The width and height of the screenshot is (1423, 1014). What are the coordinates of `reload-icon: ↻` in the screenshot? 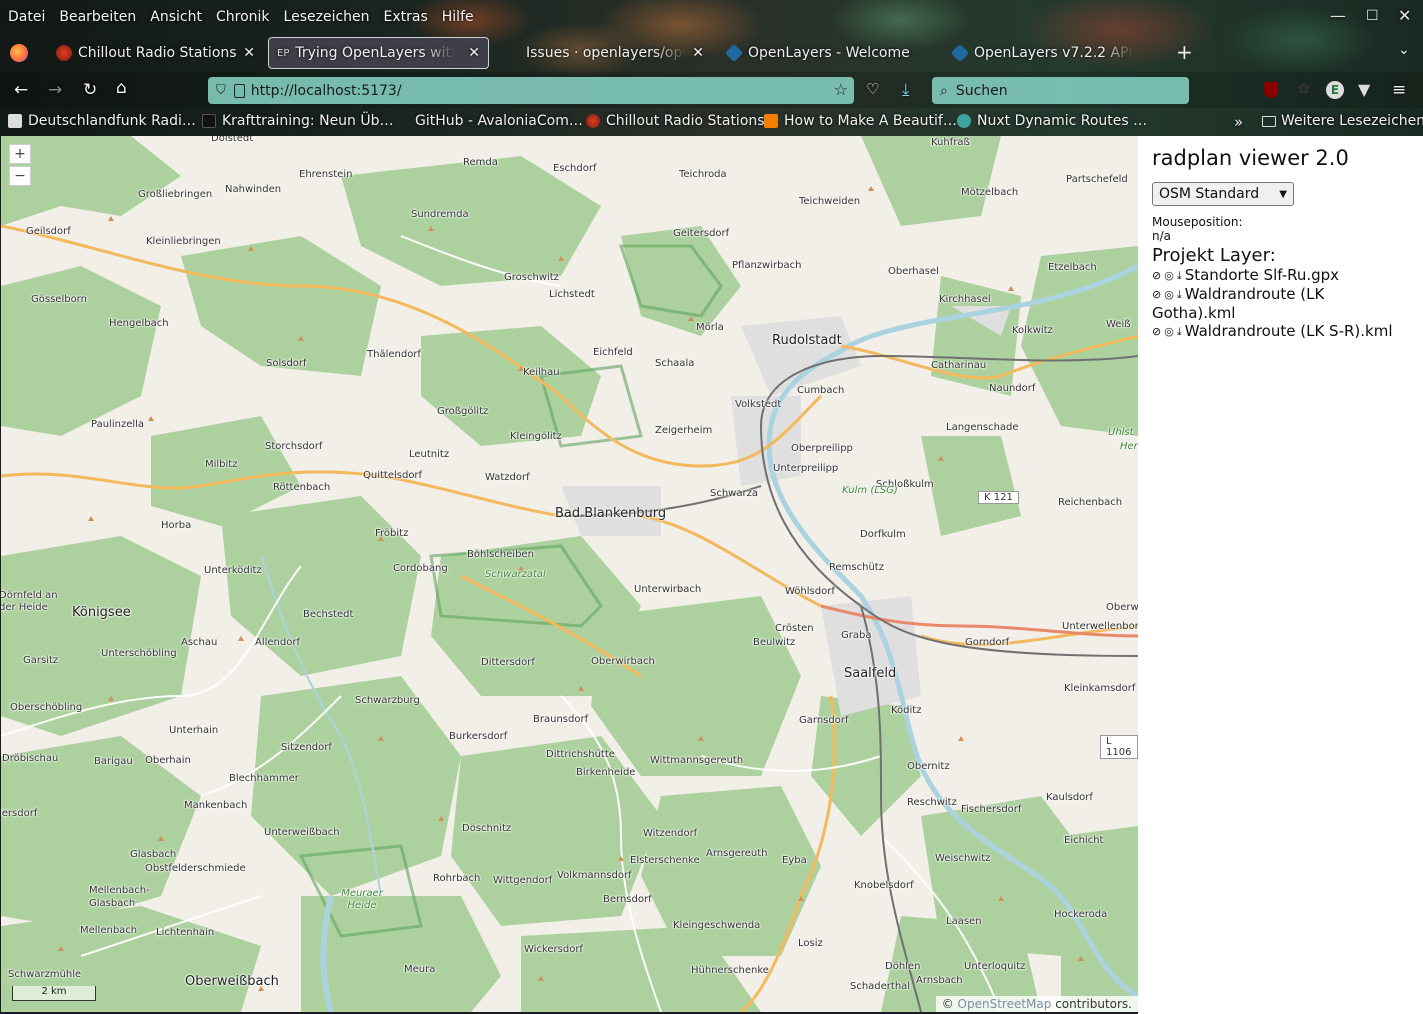 It's located at (90, 90).